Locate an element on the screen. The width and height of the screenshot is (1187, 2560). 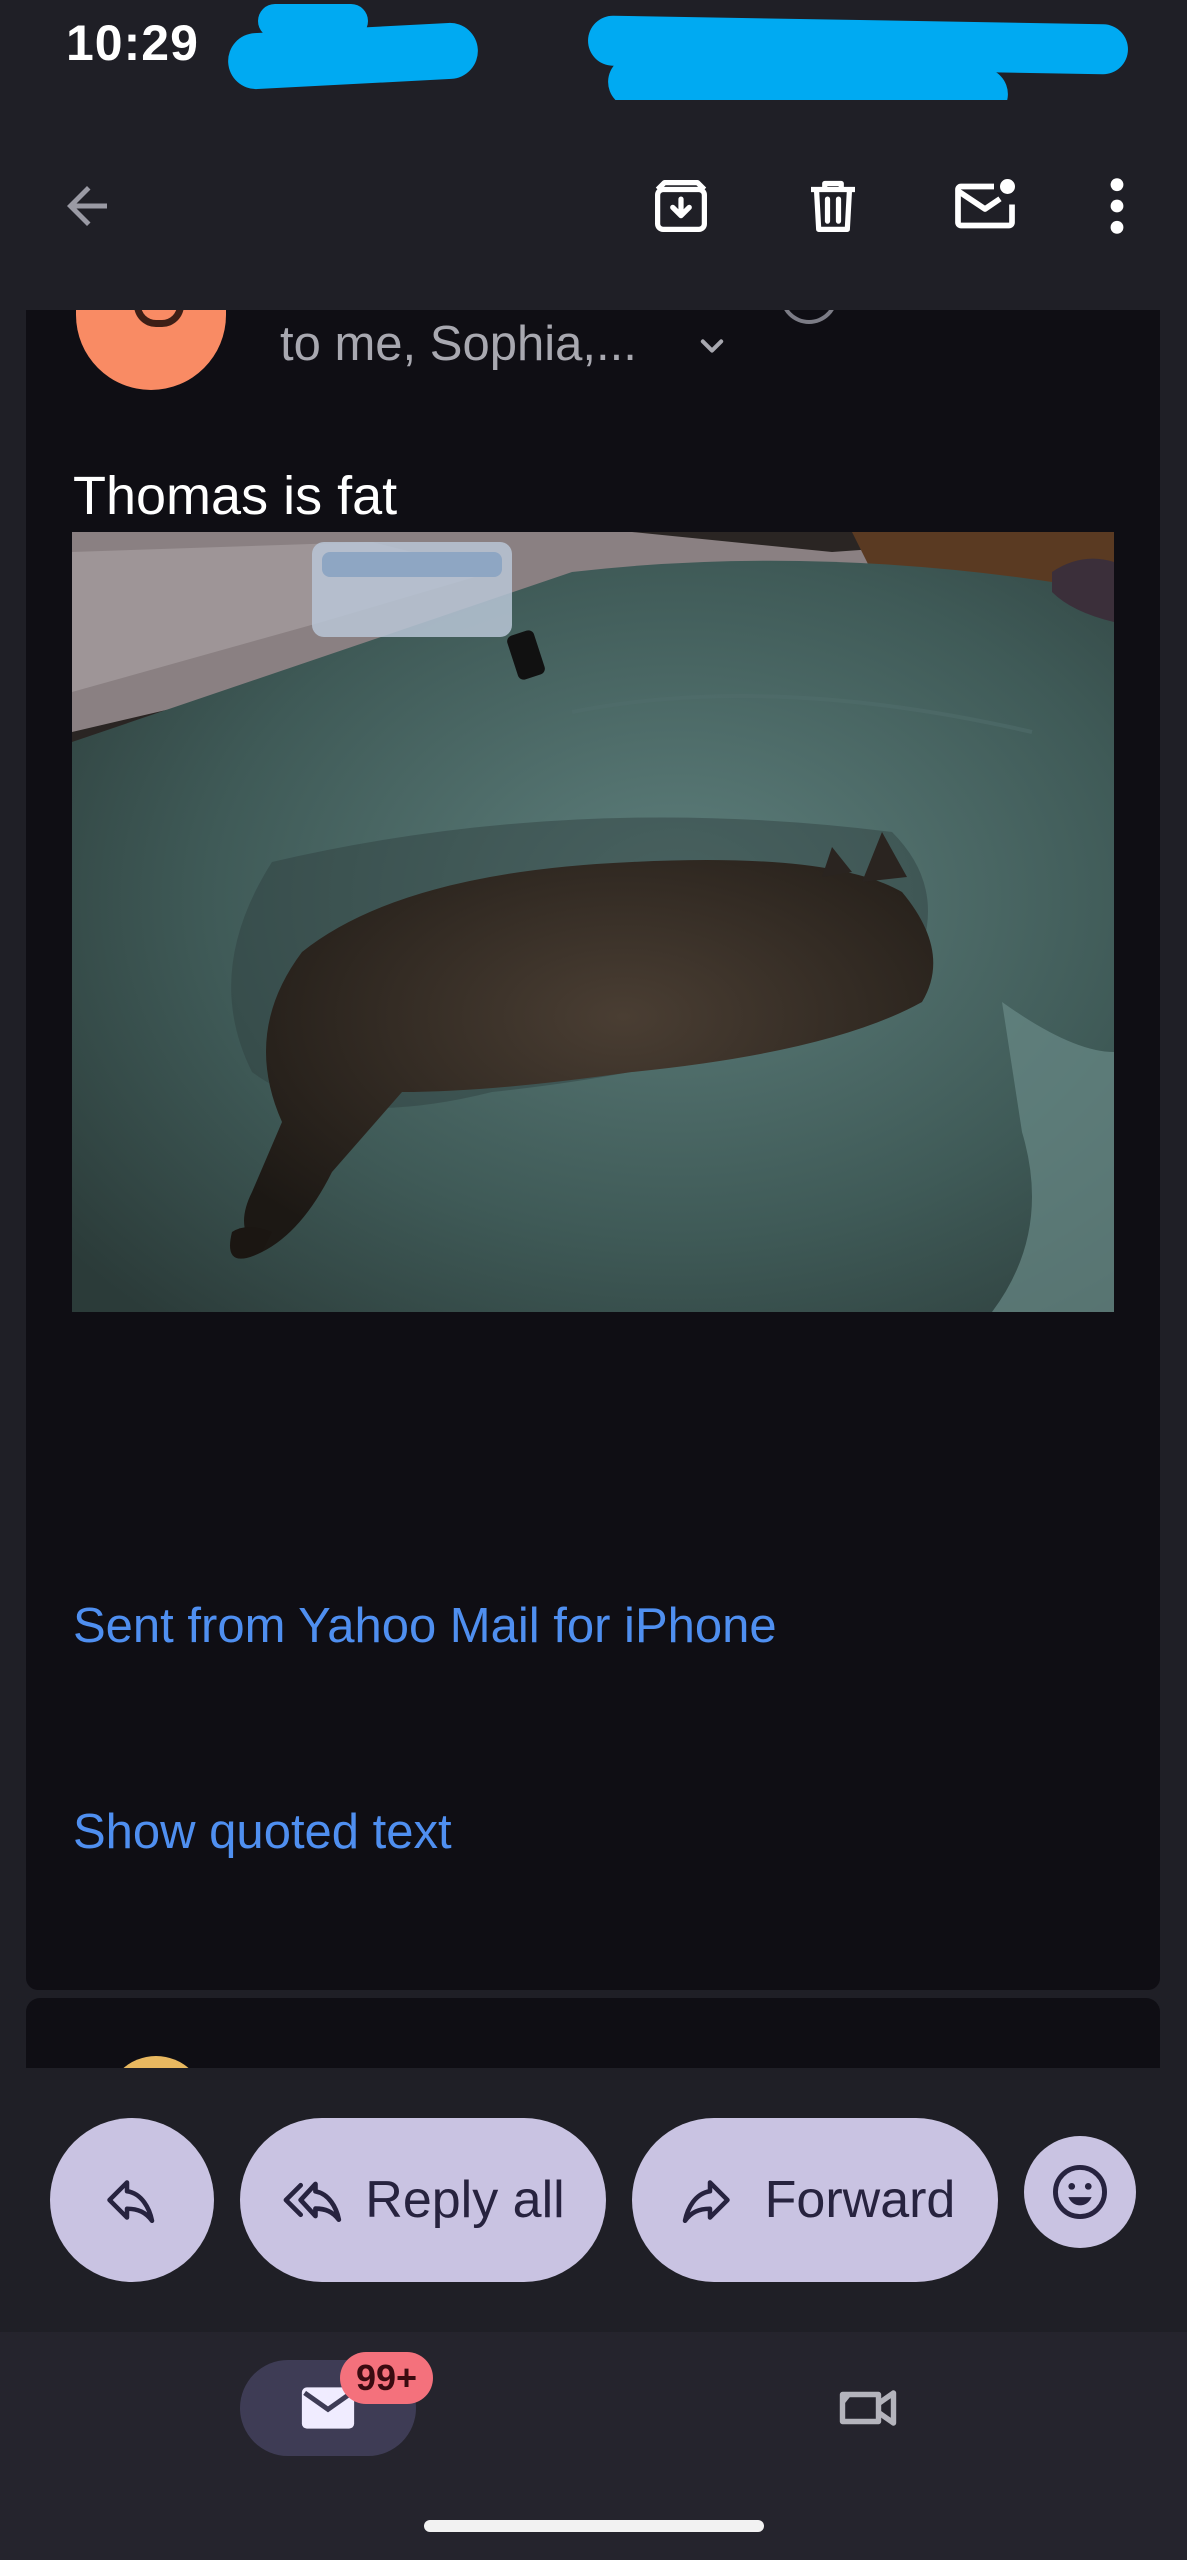
signature-link: Sent from Yahoo Mail for iPhone is located at coordinates (425, 1626).